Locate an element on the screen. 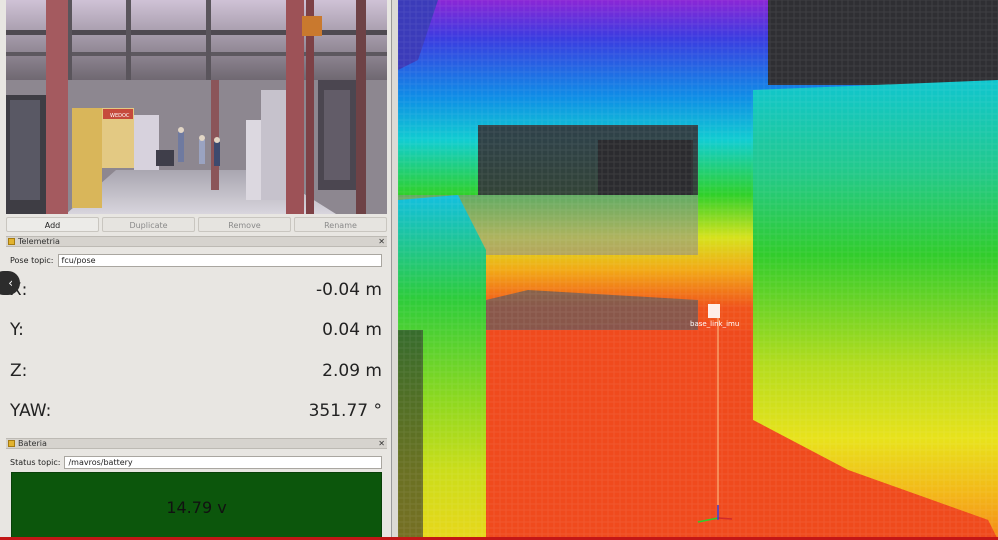  bateria-title-bar: Bateria ✕ is located at coordinates (196, 443).